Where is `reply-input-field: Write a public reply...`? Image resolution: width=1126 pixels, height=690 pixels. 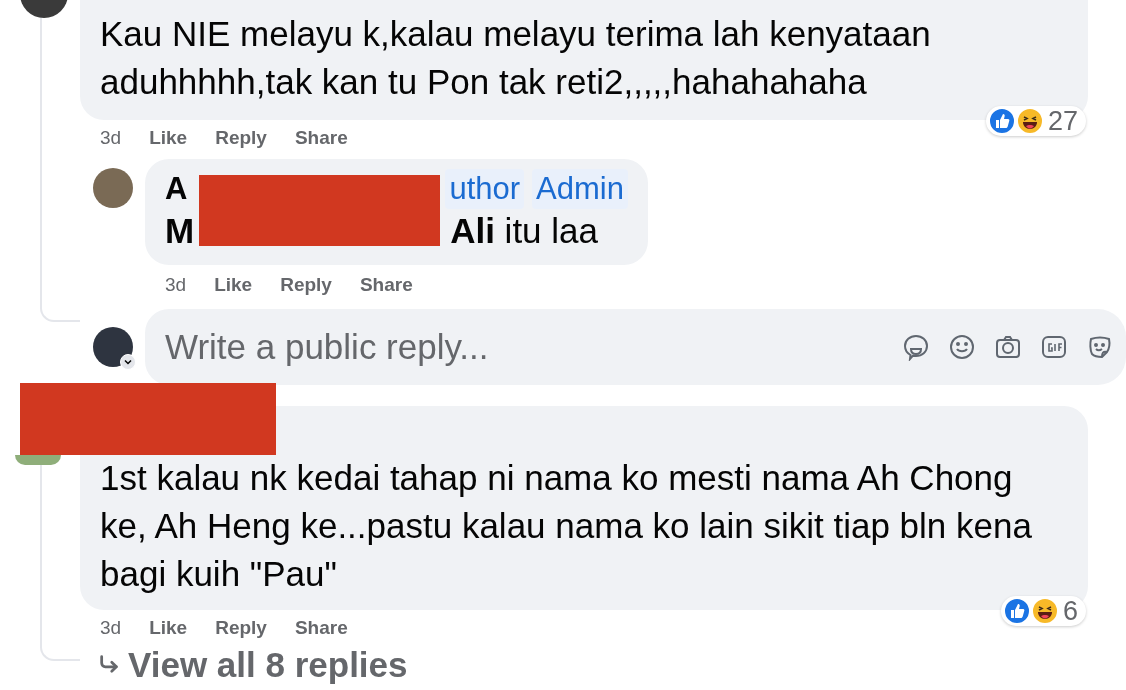
reply-input-field: Write a public reply... is located at coordinates (533, 347).